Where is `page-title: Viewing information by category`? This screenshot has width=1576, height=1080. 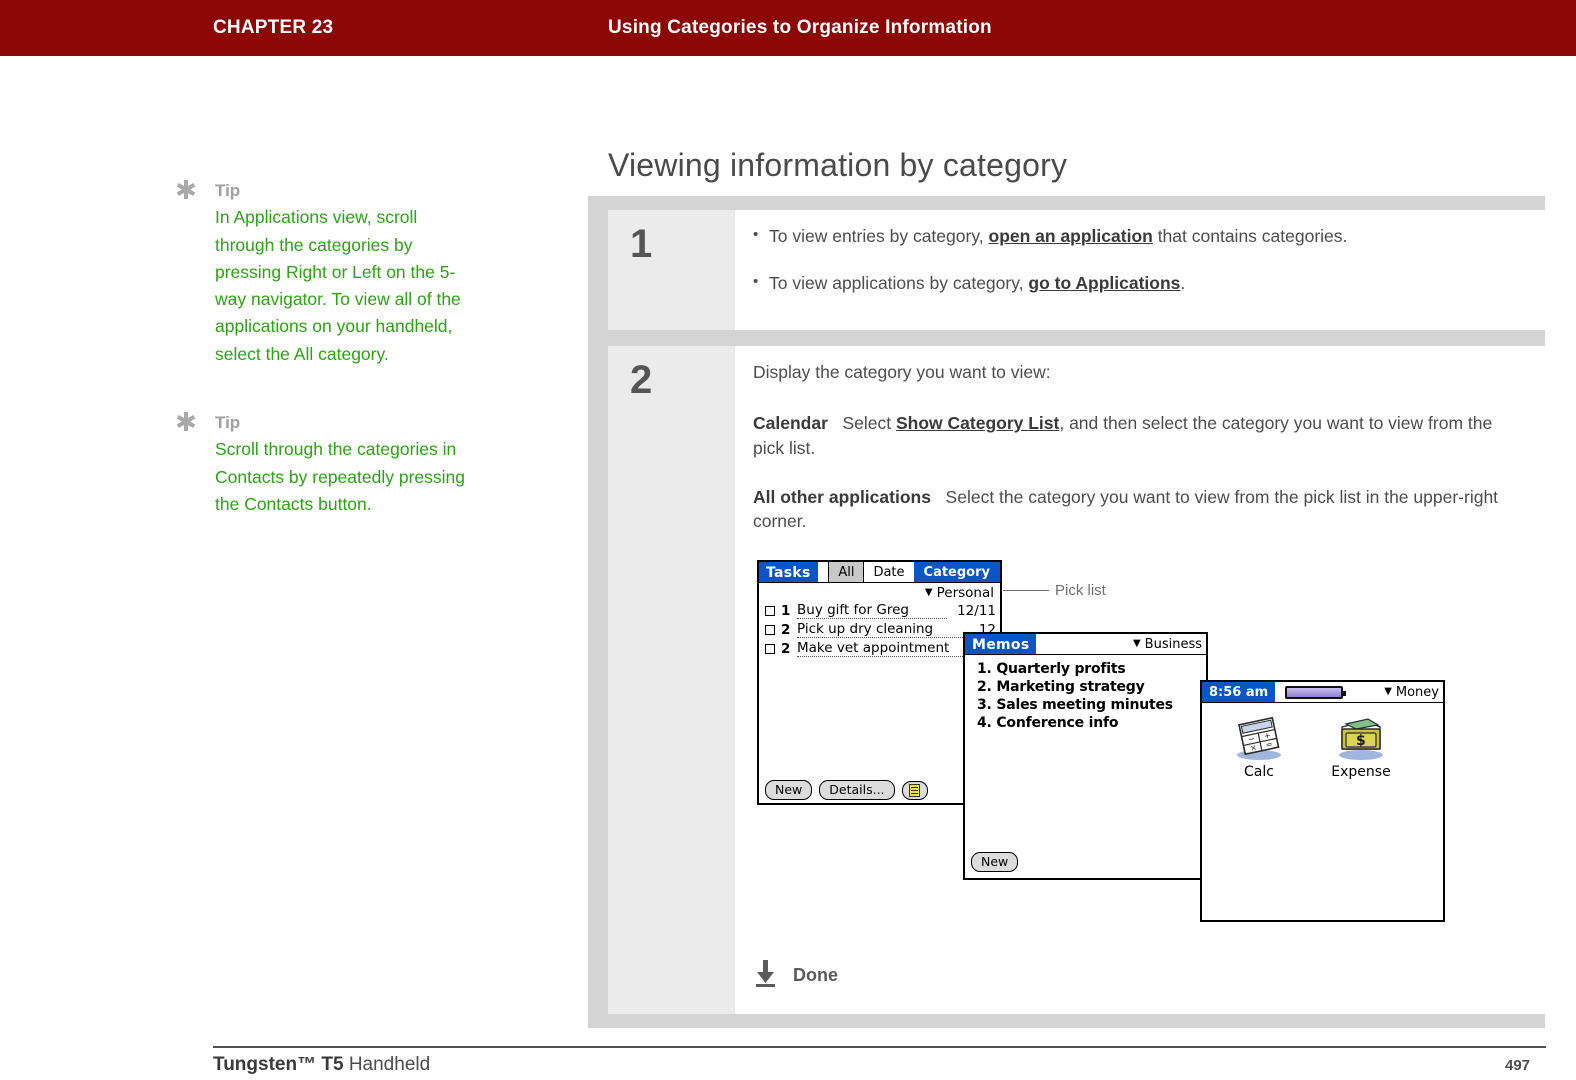
page-title: Viewing information by category is located at coordinates (838, 165).